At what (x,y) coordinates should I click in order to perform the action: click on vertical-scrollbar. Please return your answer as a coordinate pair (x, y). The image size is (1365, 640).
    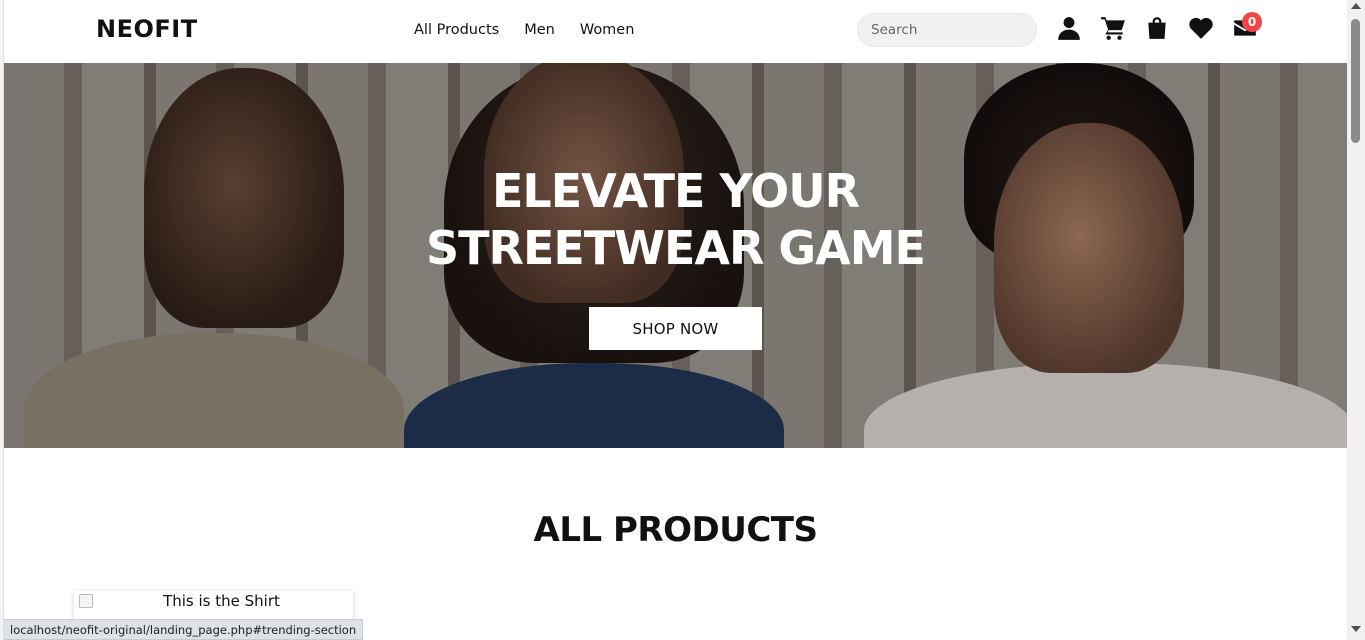
    Looking at the image, I should click on (1356, 320).